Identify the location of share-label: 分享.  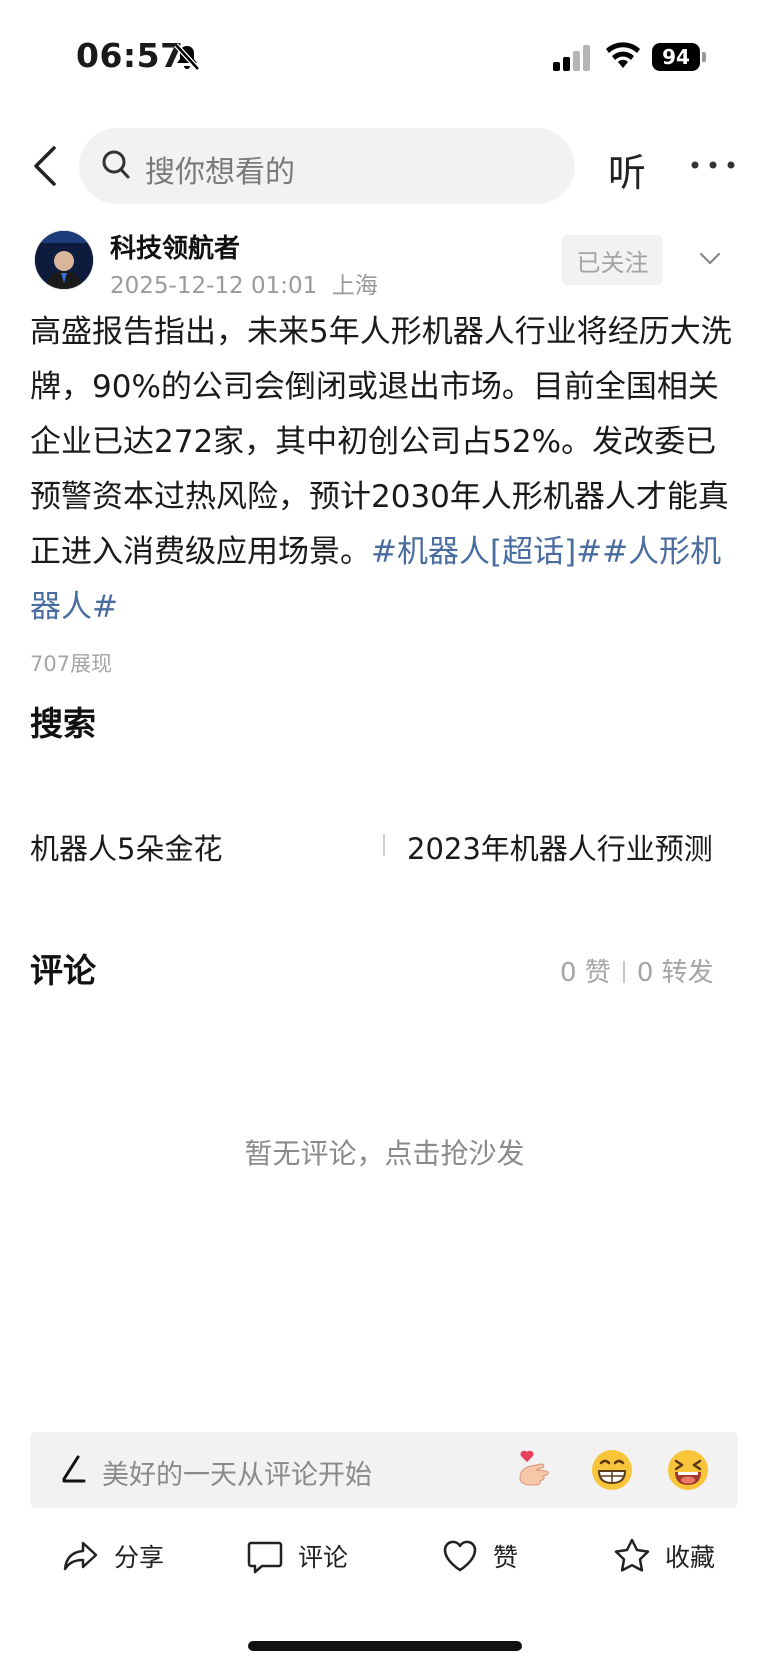
(139, 1557).